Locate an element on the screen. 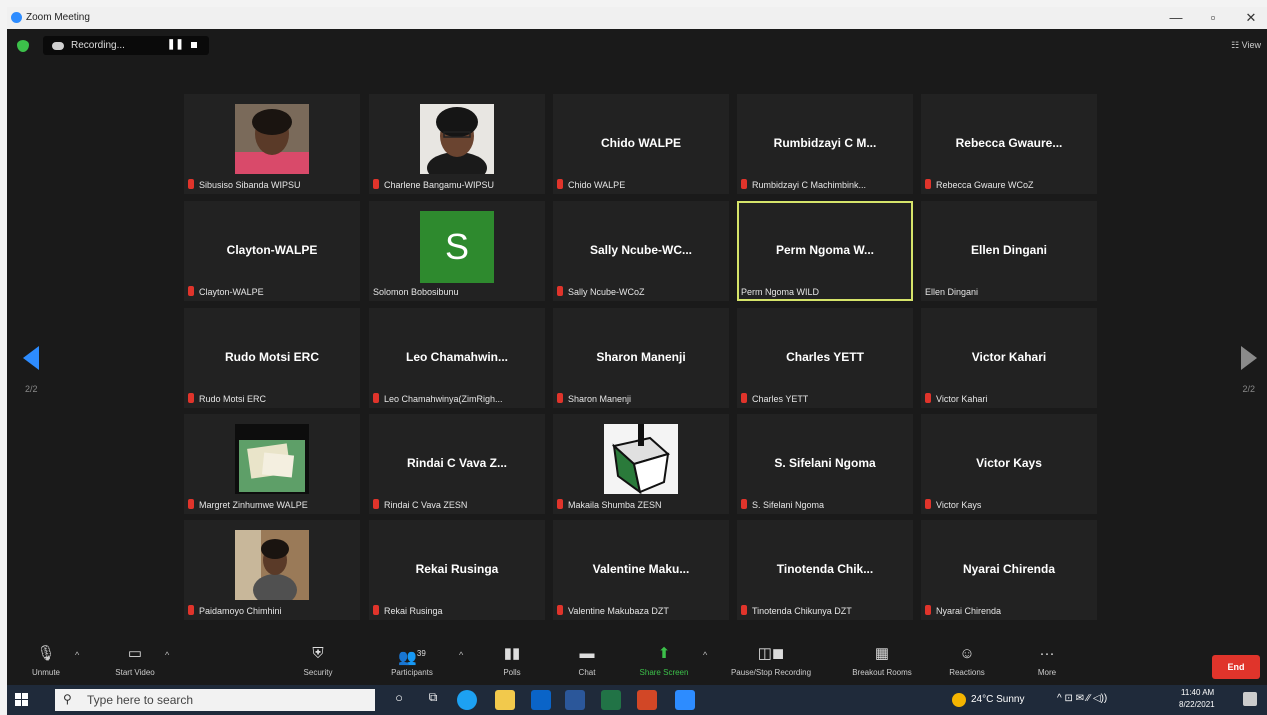 The width and height of the screenshot is (1267, 715). participant-tile: Paidamoyo Chimhini is located at coordinates (272, 570).